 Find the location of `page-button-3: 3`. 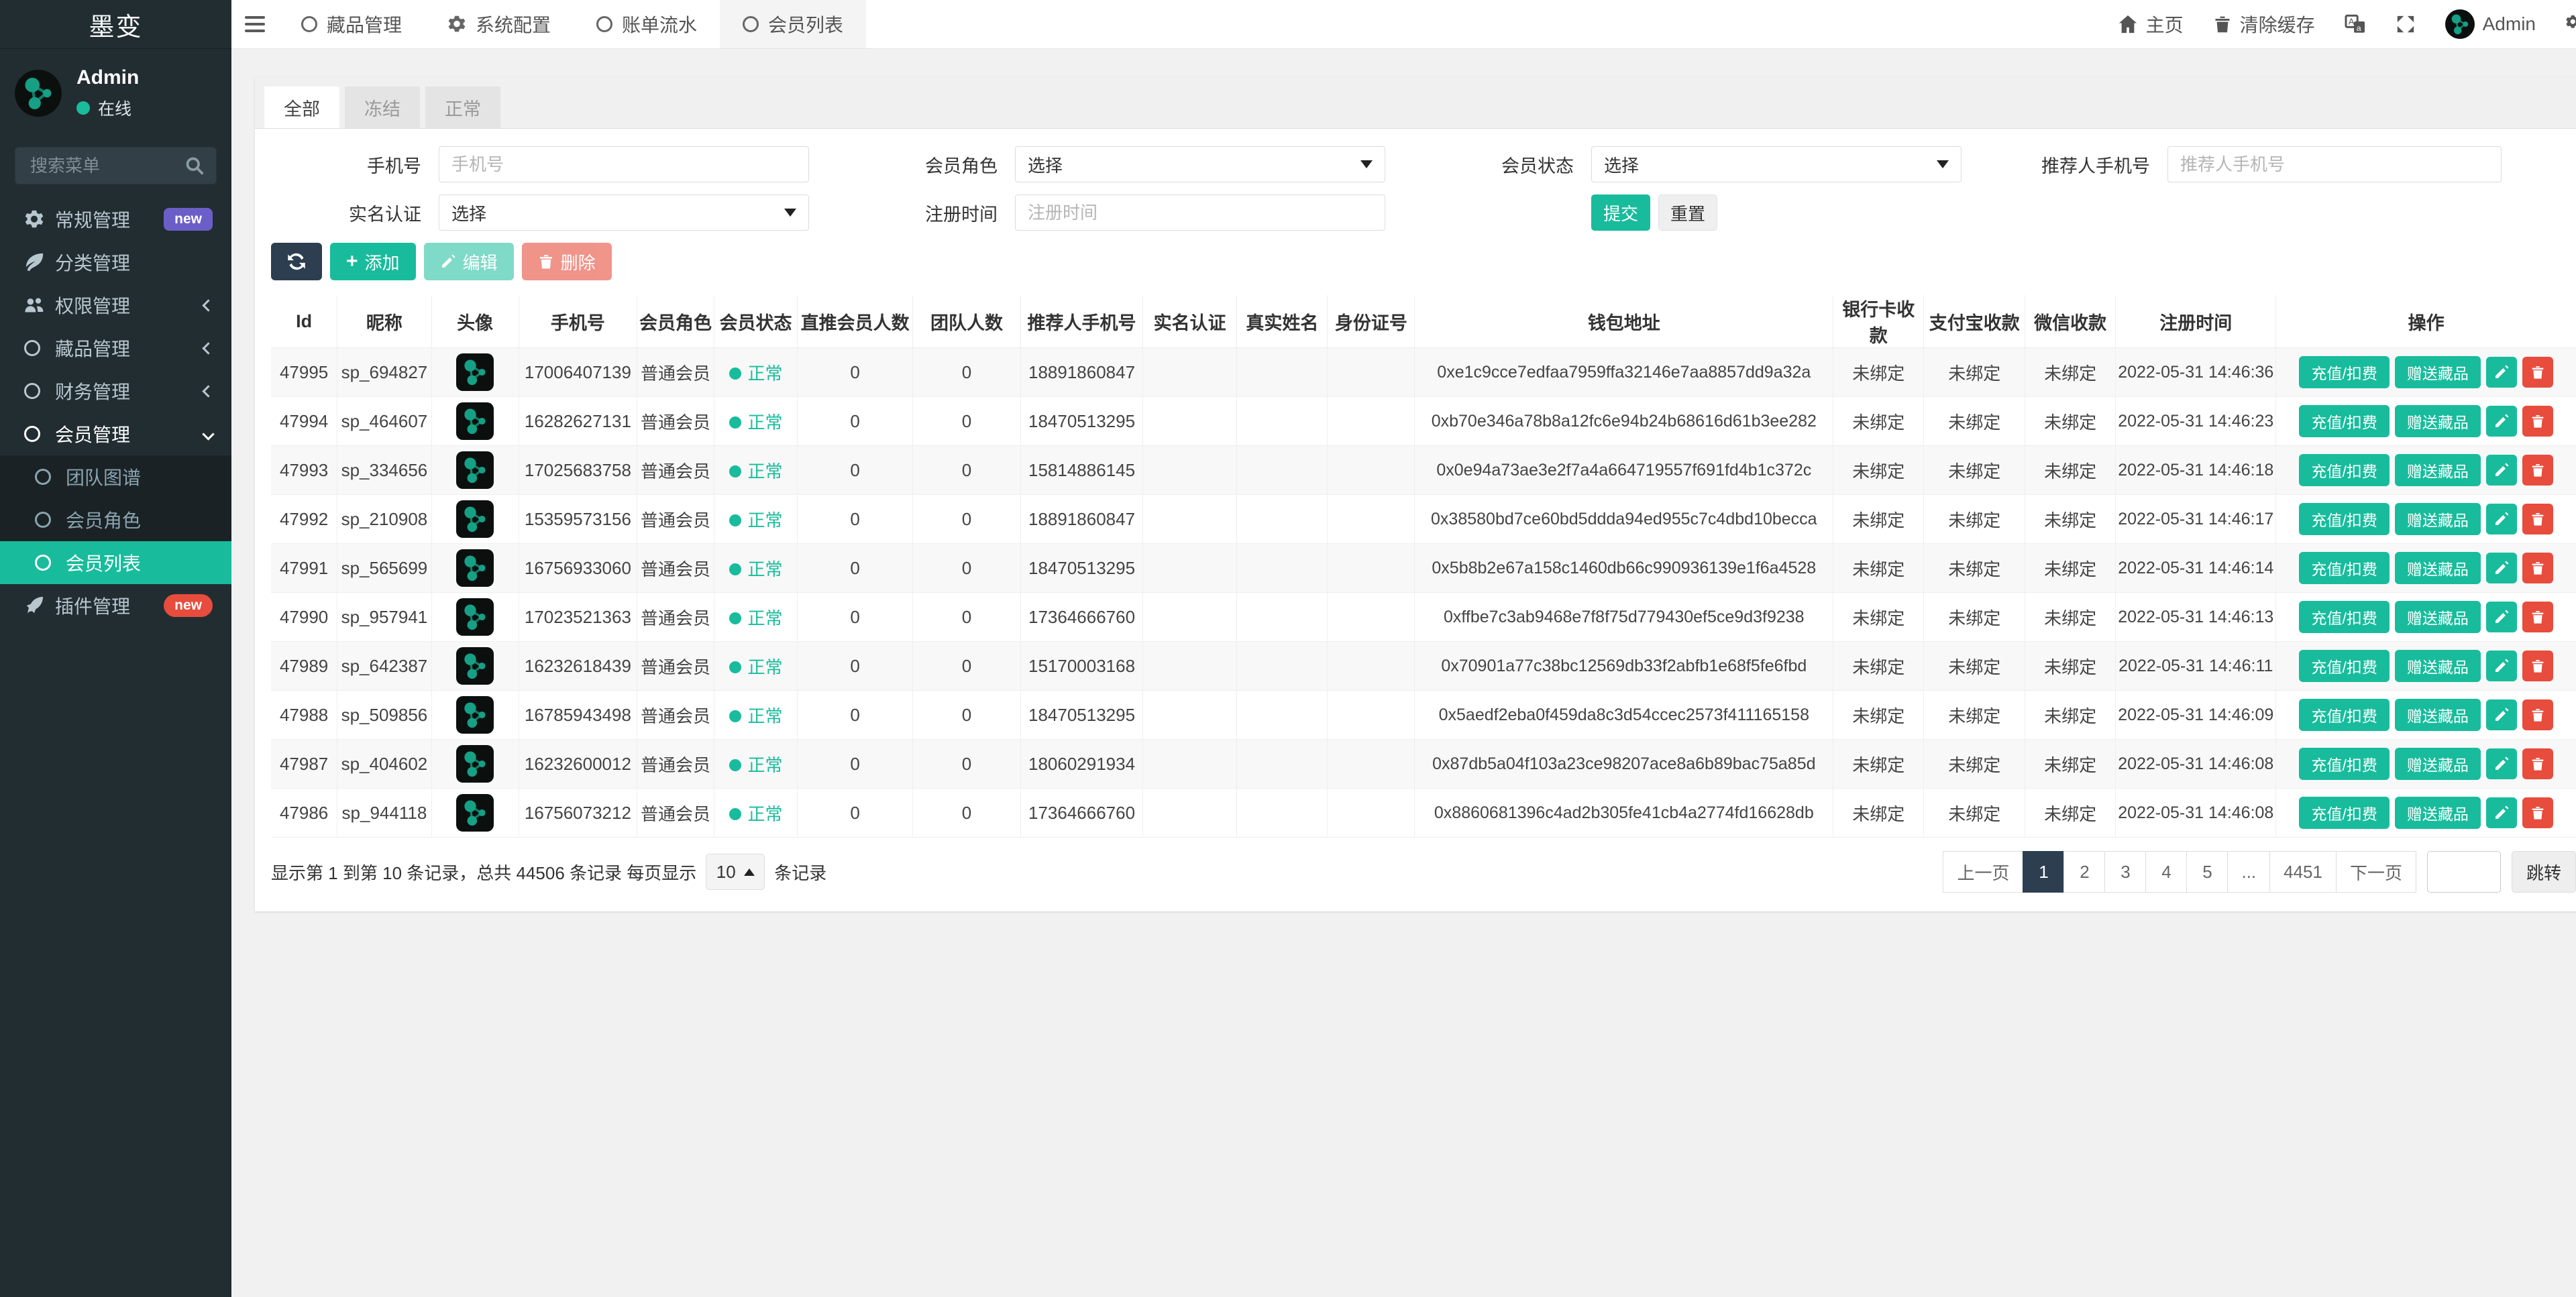

page-button-3: 3 is located at coordinates (2125, 872).